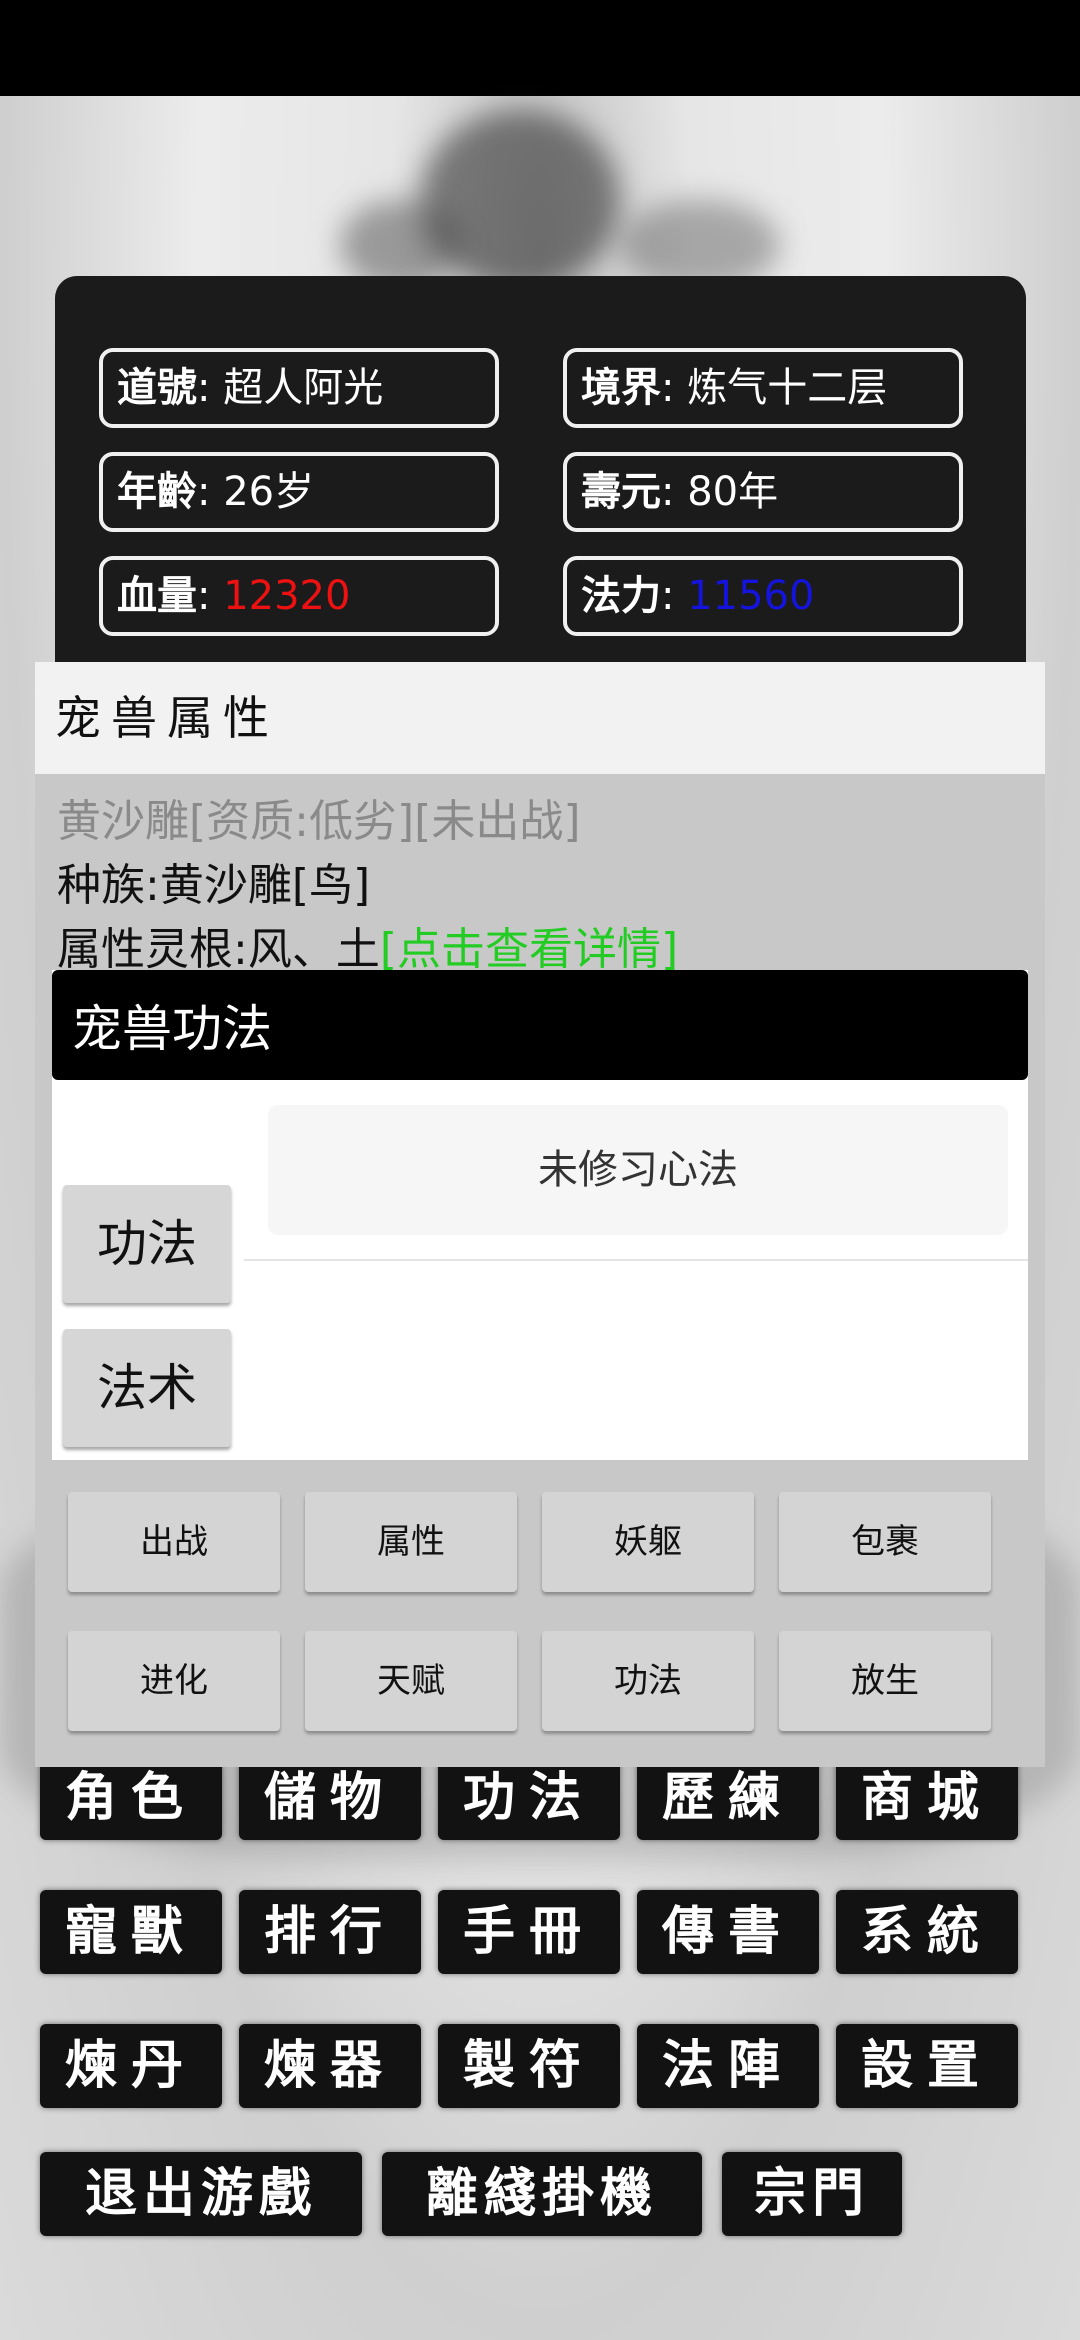 This screenshot has width=1080, height=2340. What do you see at coordinates (330, 1932) in the screenshot?
I see `menu-ranking-button: 排行` at bounding box center [330, 1932].